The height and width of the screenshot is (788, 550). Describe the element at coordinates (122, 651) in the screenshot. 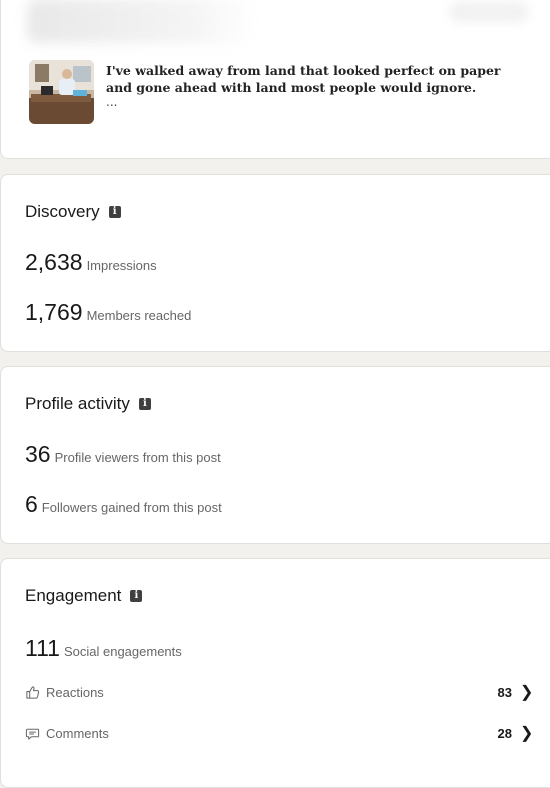

I see `social-engagements-label: Social engagements` at that location.